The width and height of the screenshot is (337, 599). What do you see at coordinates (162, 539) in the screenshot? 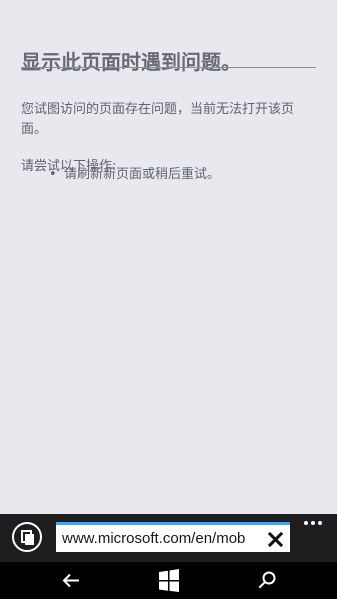
I see `address-text: www.microsoft.com/en/mob` at bounding box center [162, 539].